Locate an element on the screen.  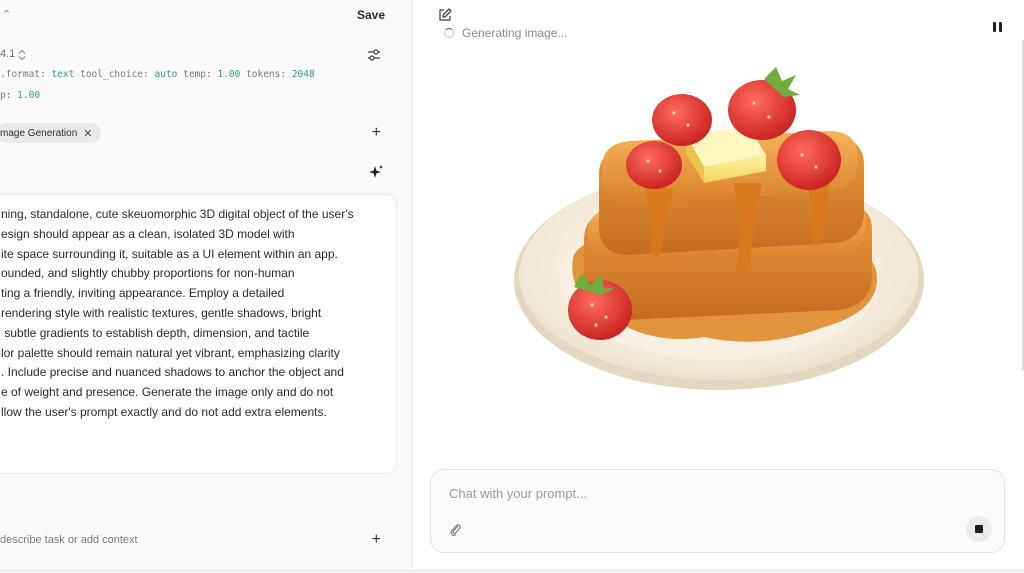
model-name: 4.1 is located at coordinates (7, 54).